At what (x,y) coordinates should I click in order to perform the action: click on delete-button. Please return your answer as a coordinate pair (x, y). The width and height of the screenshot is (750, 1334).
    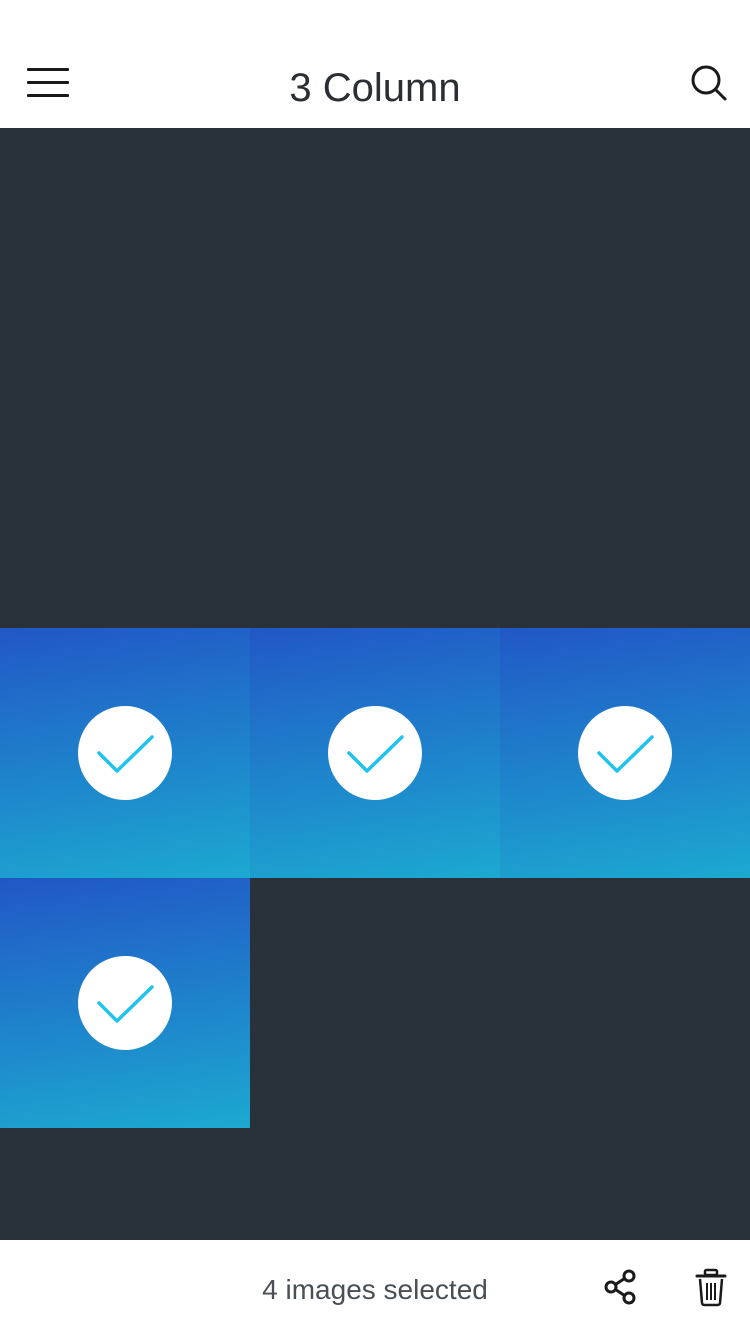
    Looking at the image, I should click on (712, 1289).